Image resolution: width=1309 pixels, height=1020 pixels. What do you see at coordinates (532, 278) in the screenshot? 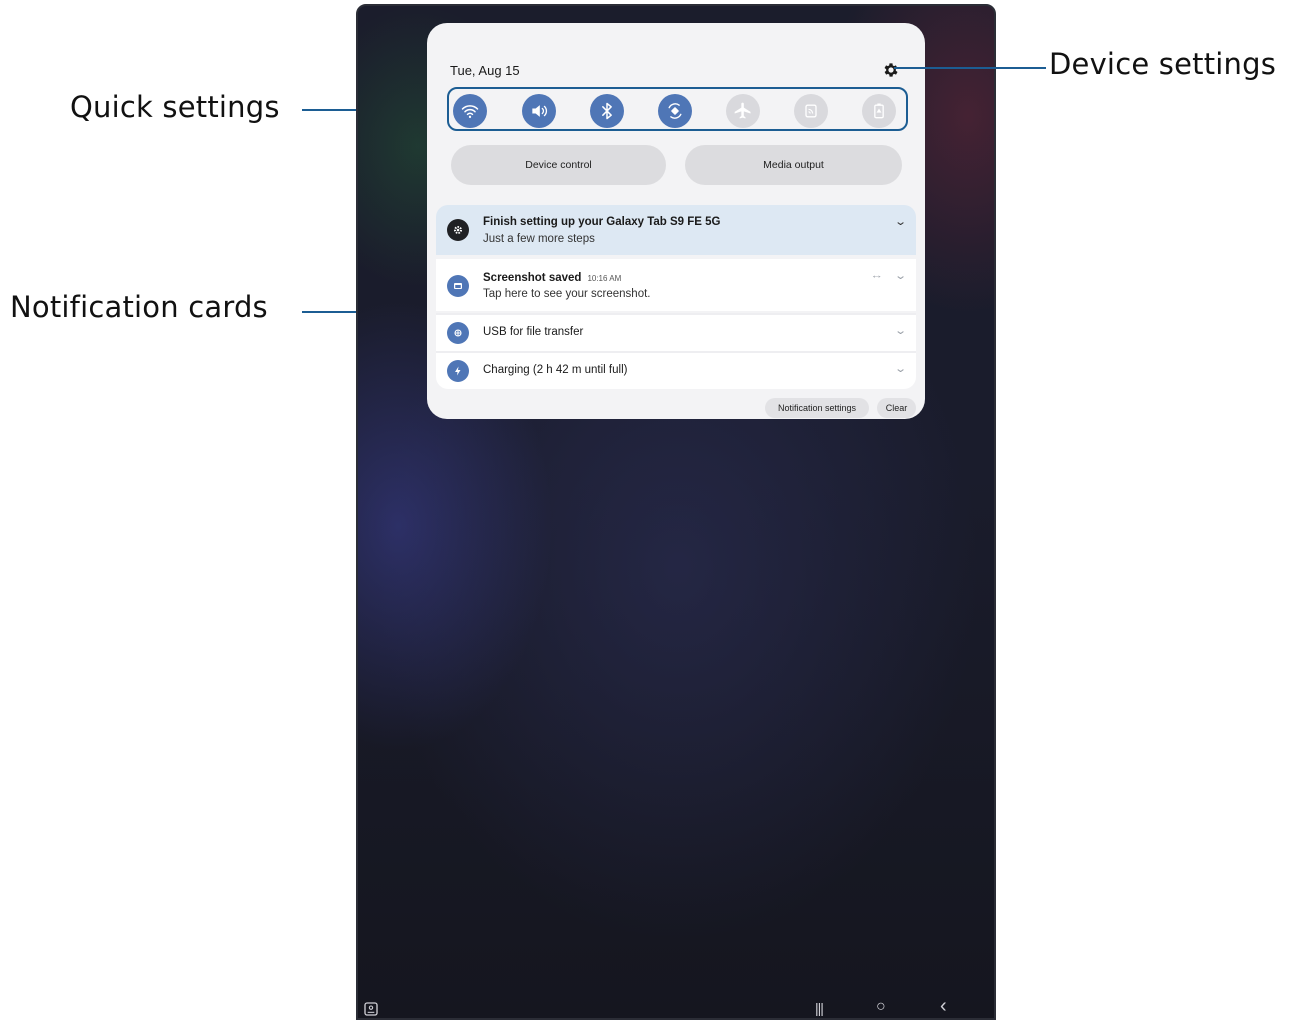
I see `notification-title-text: Screenshot saved` at bounding box center [532, 278].